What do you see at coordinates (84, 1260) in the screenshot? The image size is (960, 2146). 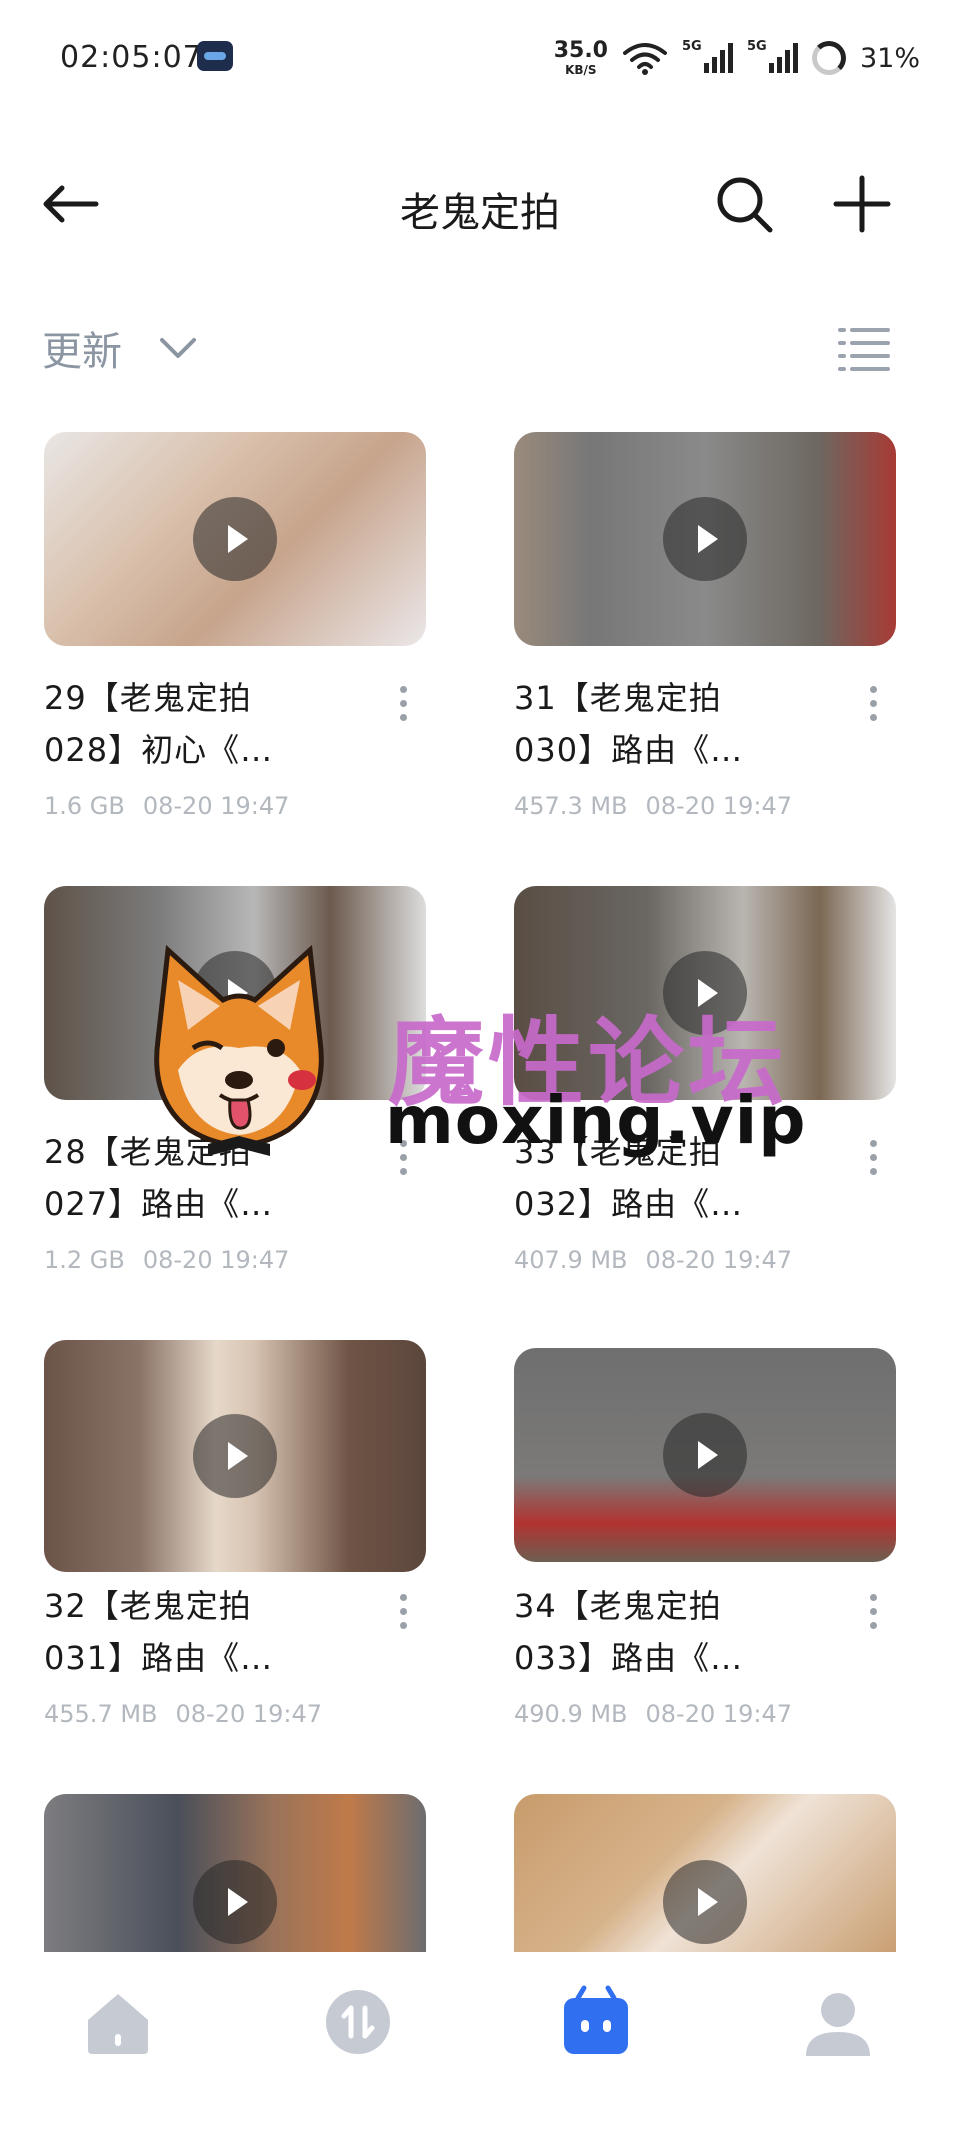 I see `file-size: 1.2 GB` at bounding box center [84, 1260].